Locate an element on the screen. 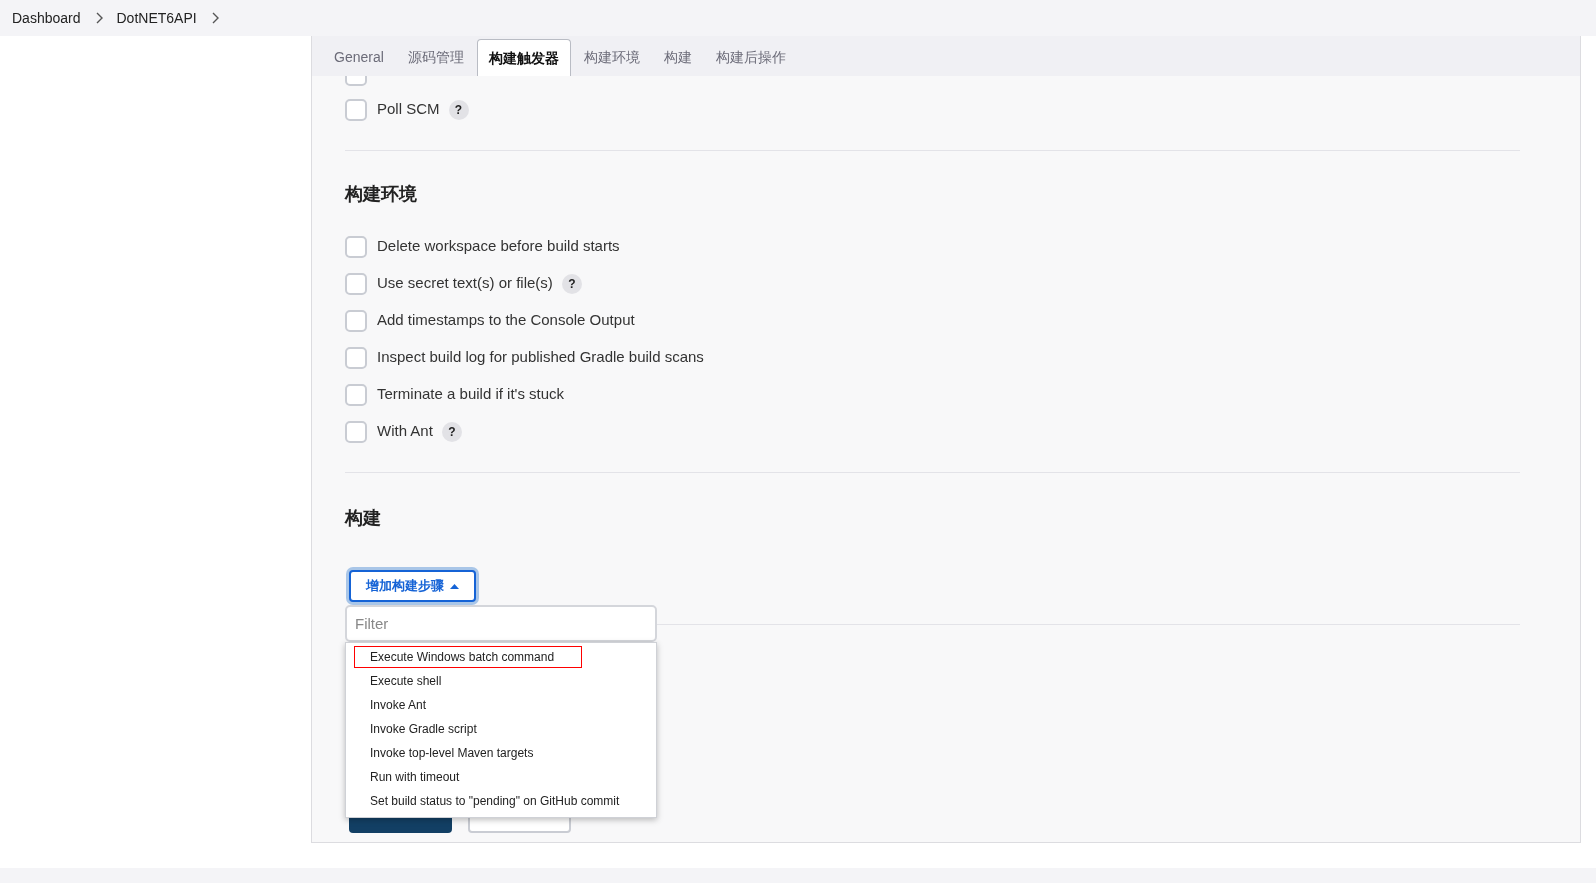 This screenshot has width=1596, height=883. menu-item: Execute shell is located at coordinates (468, 681).